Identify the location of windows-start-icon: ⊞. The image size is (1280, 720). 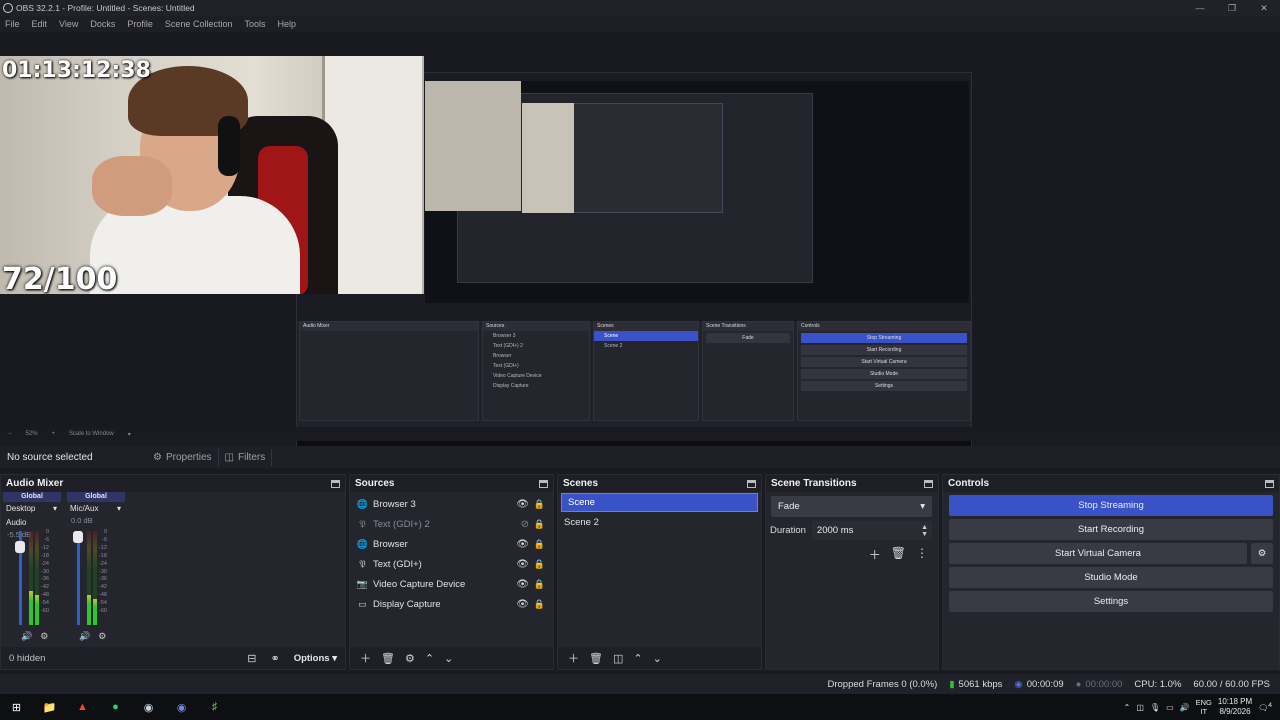
(16, 707).